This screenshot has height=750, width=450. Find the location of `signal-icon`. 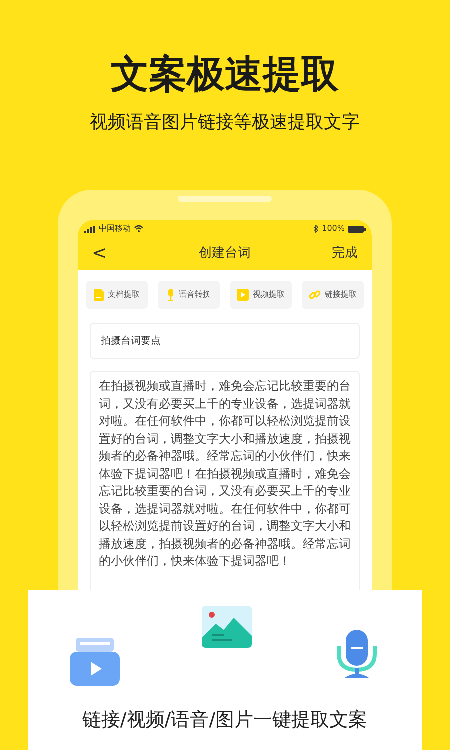

signal-icon is located at coordinates (90, 229).